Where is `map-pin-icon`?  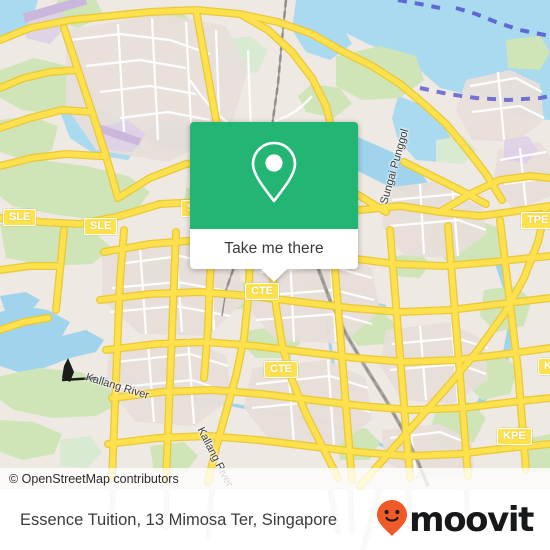
map-pin-icon is located at coordinates (274, 175).